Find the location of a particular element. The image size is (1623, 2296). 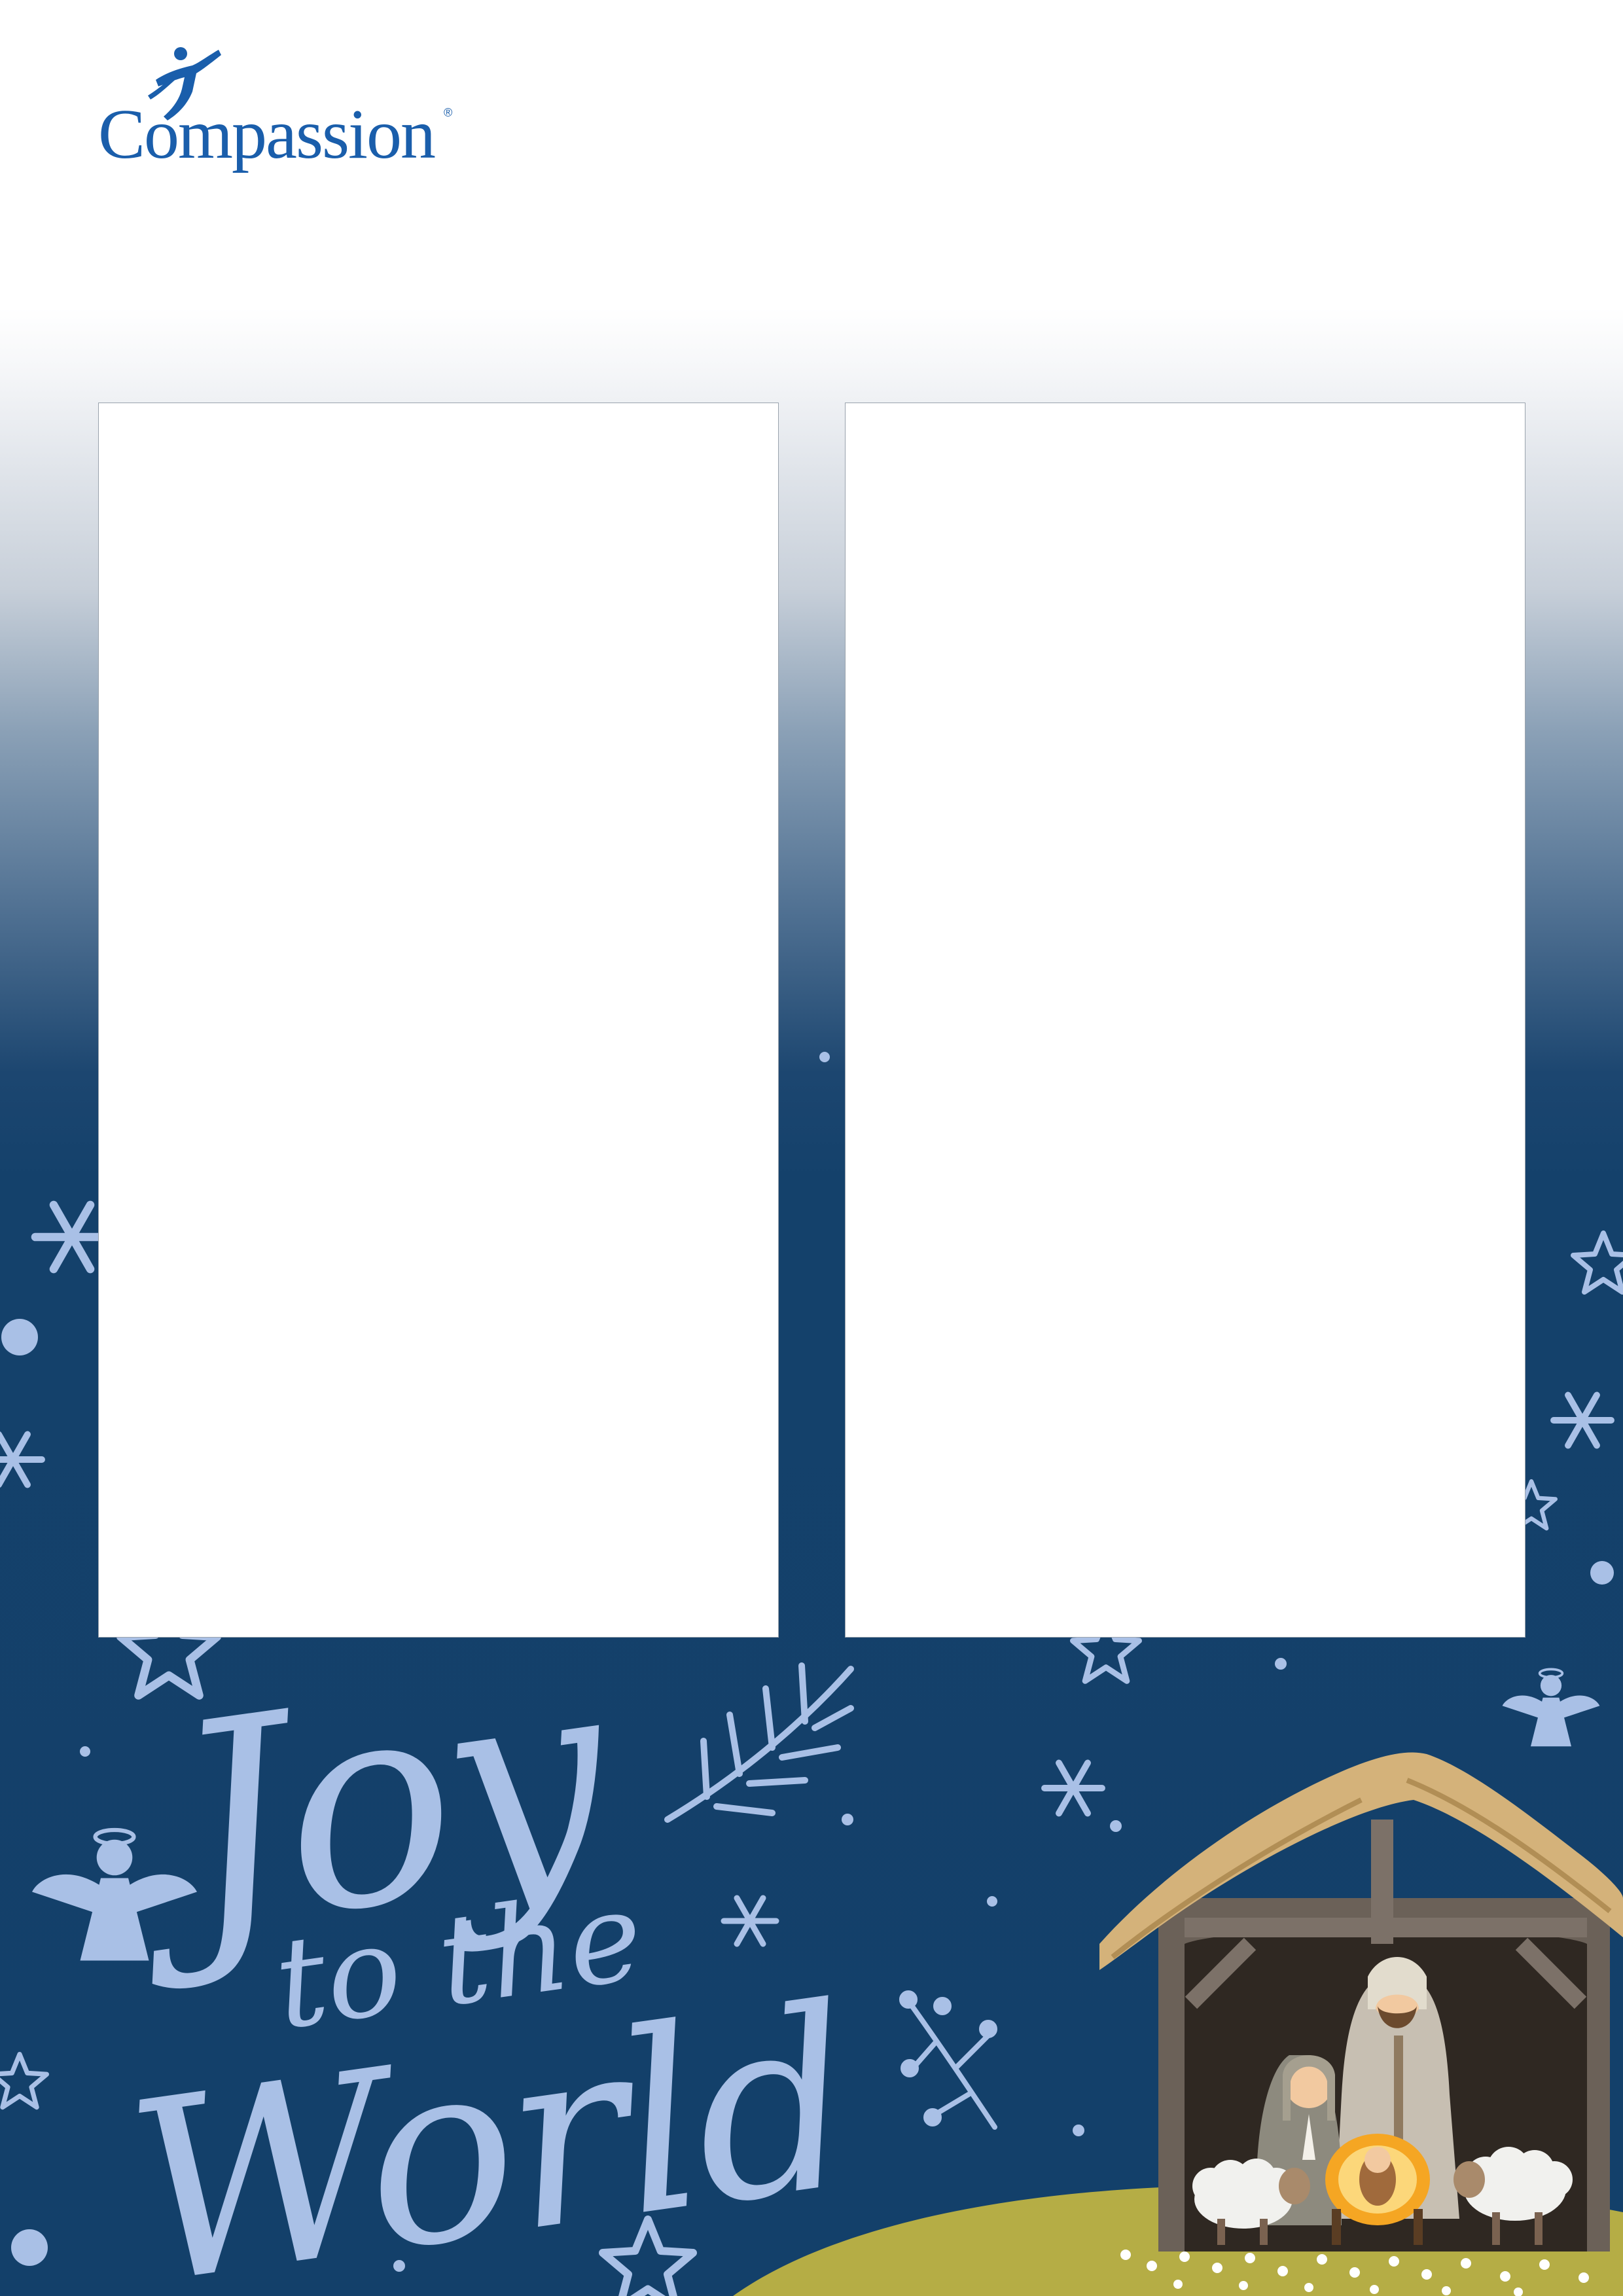

nativity-stable-illustration is located at coordinates (1178, 2024).